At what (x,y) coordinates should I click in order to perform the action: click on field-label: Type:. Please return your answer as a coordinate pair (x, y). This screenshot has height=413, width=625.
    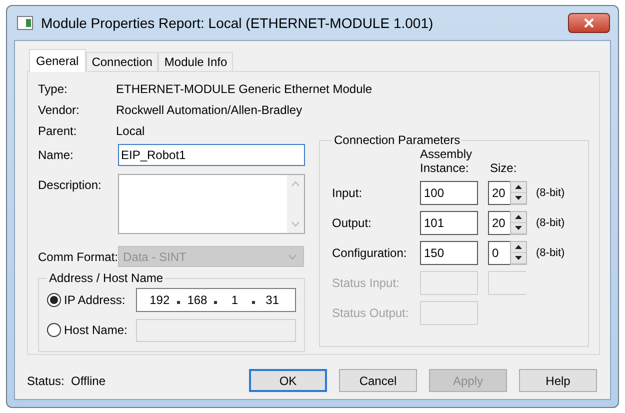
    Looking at the image, I should click on (53, 89).